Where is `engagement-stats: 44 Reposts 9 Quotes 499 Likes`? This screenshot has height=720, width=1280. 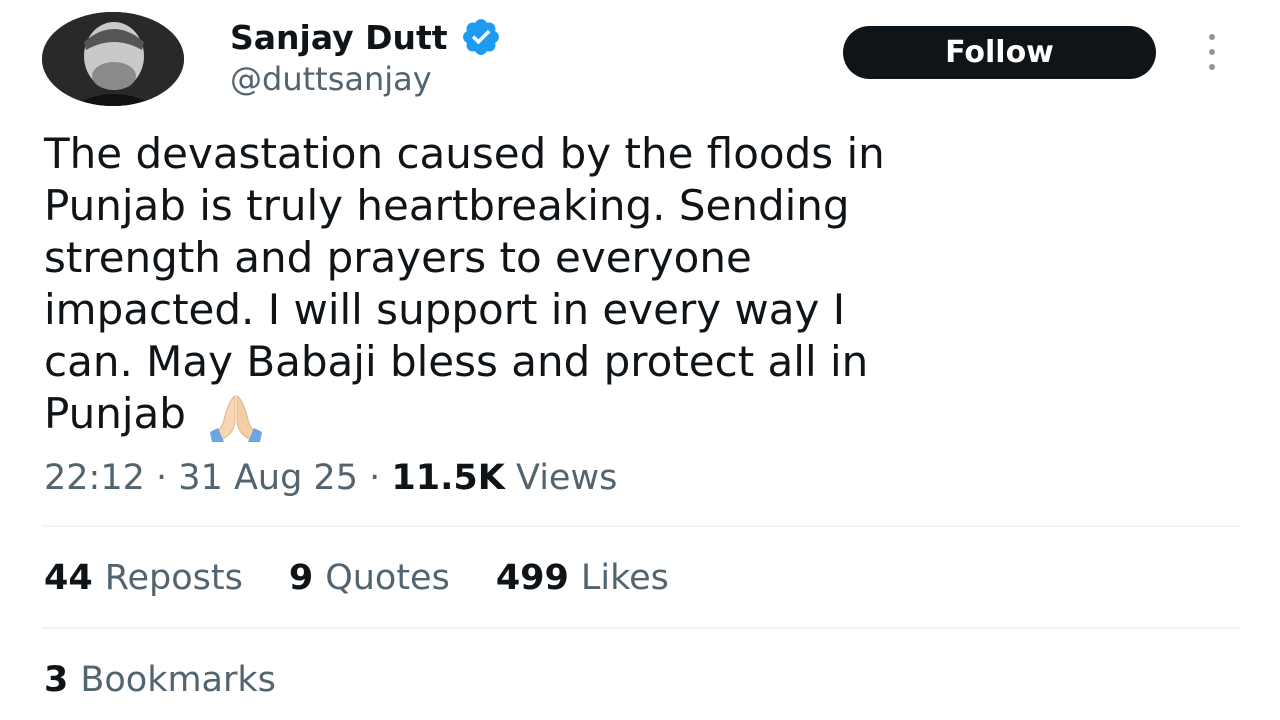
engagement-stats: 44 Reposts 9 Quotes 499 Likes is located at coordinates (356, 578).